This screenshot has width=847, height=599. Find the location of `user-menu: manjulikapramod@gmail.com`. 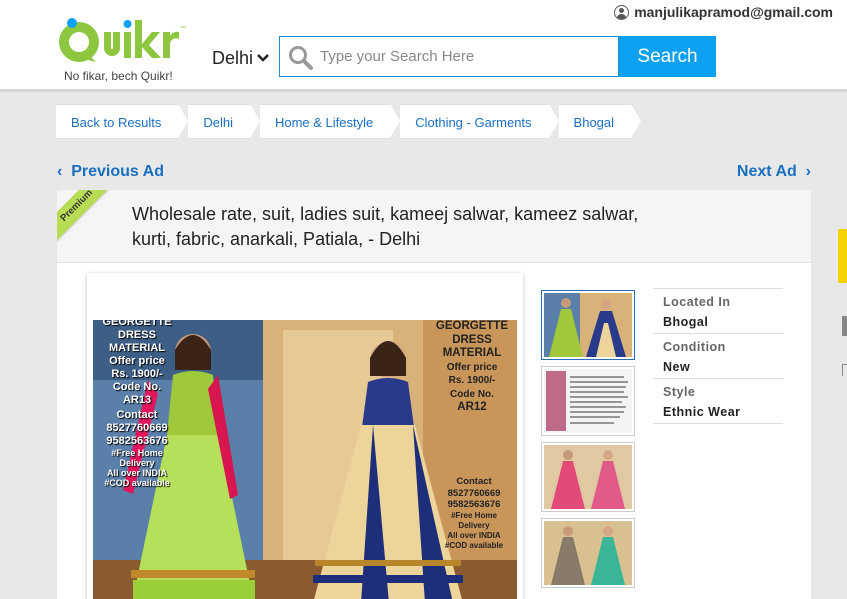

user-menu: manjulikapramod@gmail.com is located at coordinates (723, 12).